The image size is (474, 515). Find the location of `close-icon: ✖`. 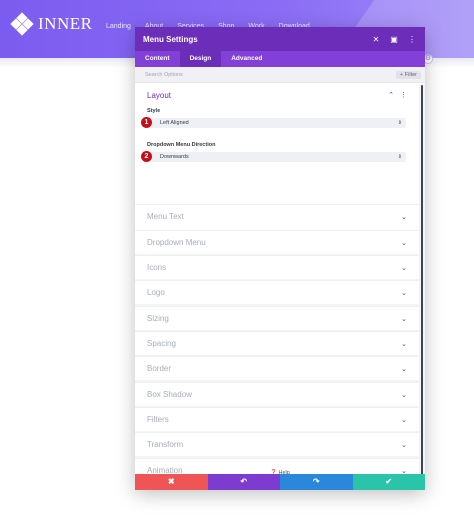

close-icon: ✖ is located at coordinates (171, 481).